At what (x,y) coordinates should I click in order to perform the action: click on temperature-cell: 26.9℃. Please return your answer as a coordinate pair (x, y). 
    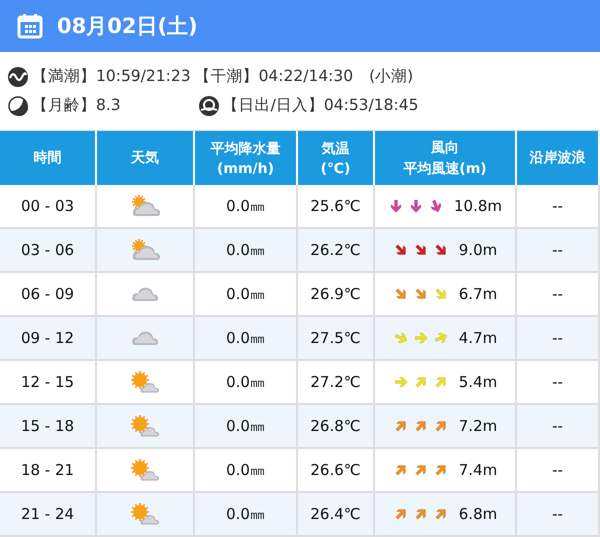
    Looking at the image, I should click on (336, 295).